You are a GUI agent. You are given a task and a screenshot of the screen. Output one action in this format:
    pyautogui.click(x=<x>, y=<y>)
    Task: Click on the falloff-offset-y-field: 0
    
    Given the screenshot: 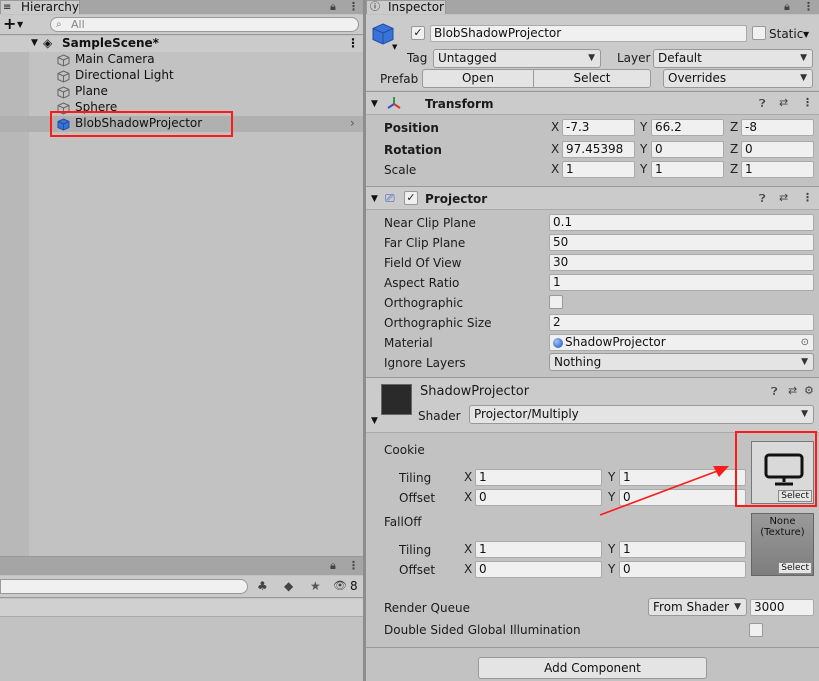 What is the action you would take?
    pyautogui.click(x=682, y=569)
    